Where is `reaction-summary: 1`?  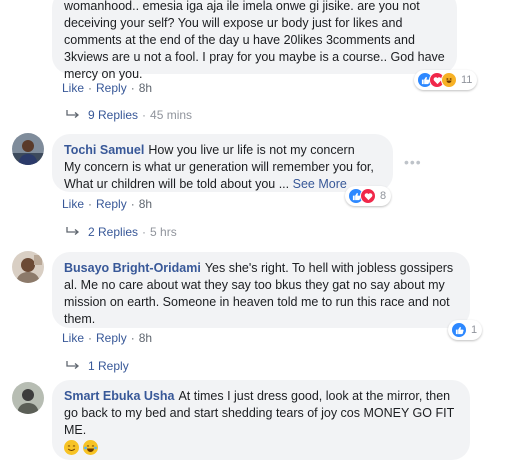 reaction-summary: 1 is located at coordinates (465, 330).